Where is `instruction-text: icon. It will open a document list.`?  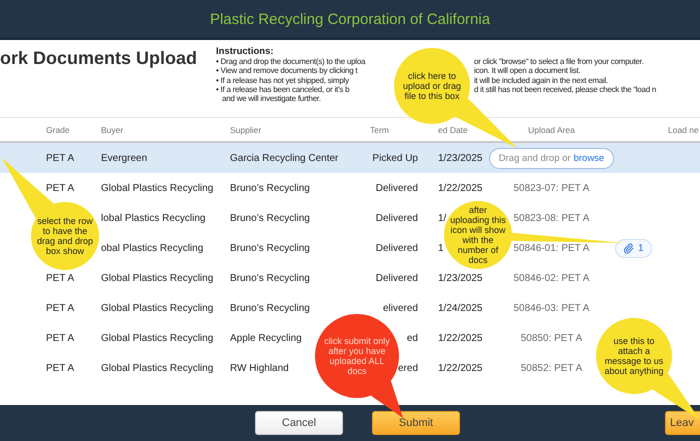
instruction-text: icon. It will open a document list. is located at coordinates (528, 71).